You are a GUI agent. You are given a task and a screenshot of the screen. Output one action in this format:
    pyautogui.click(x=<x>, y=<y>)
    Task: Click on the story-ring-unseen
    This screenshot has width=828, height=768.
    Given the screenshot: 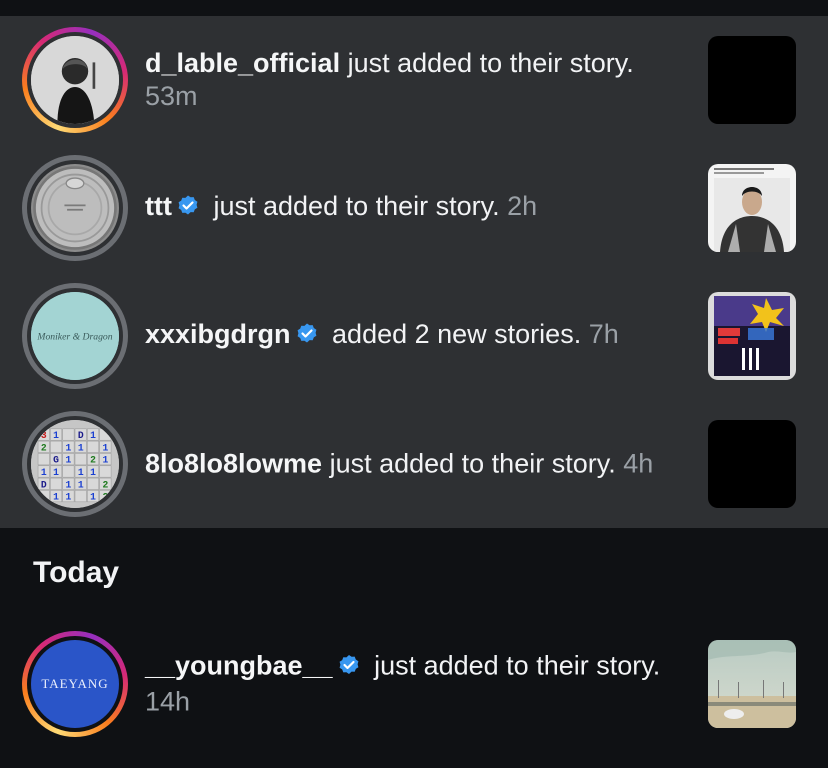 What is the action you would take?
    pyautogui.click(x=75, y=80)
    